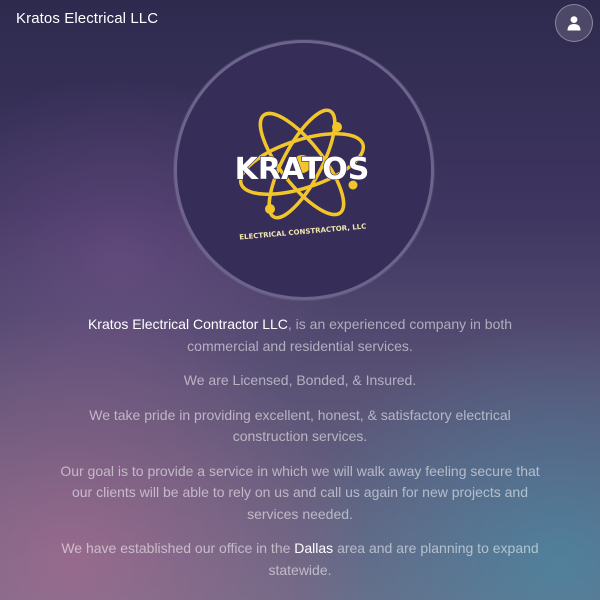 The width and height of the screenshot is (600, 600). What do you see at coordinates (87, 18) in the screenshot?
I see `brand-link: Kratos Electrical LLC` at bounding box center [87, 18].